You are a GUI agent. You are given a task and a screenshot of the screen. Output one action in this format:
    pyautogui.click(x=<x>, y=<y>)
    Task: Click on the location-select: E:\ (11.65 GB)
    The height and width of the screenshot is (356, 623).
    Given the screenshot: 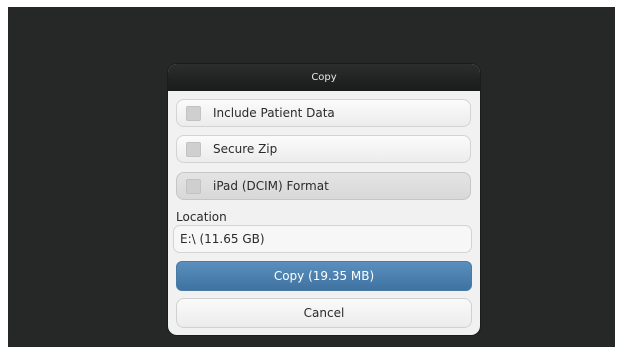 What is the action you would take?
    pyautogui.click(x=322, y=239)
    